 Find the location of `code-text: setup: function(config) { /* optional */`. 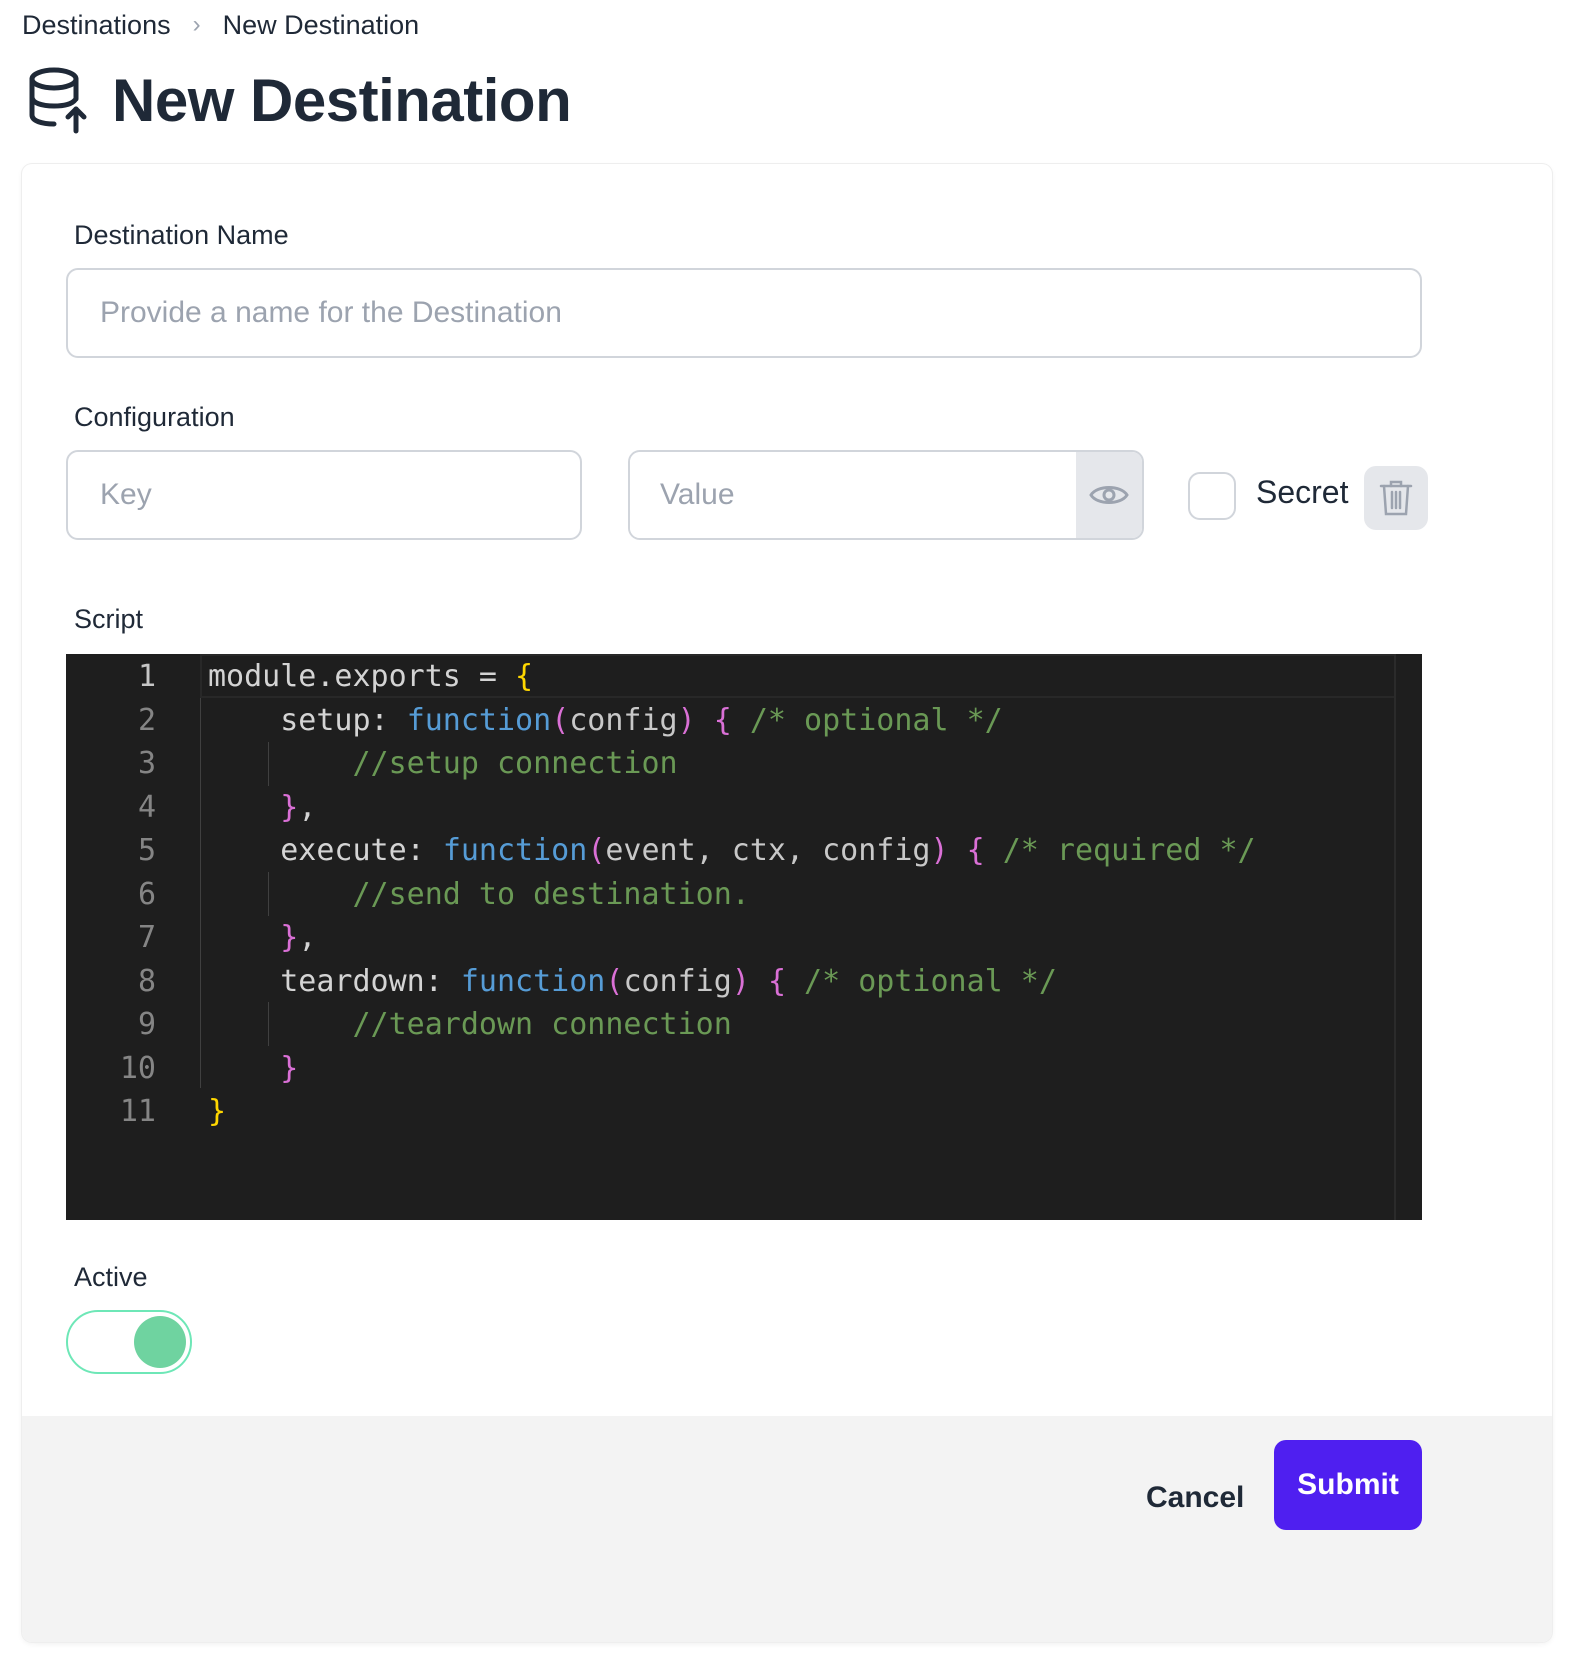

code-text: setup: function(config) { /* optional */ is located at coordinates (605, 721).